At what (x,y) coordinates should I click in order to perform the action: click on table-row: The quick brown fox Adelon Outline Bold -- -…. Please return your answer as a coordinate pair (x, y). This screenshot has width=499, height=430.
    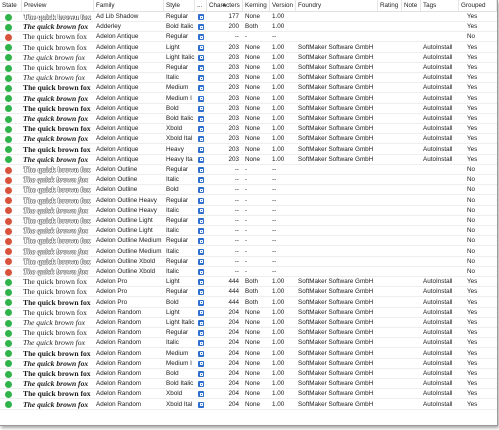
    Looking at the image, I should click on (248, 190).